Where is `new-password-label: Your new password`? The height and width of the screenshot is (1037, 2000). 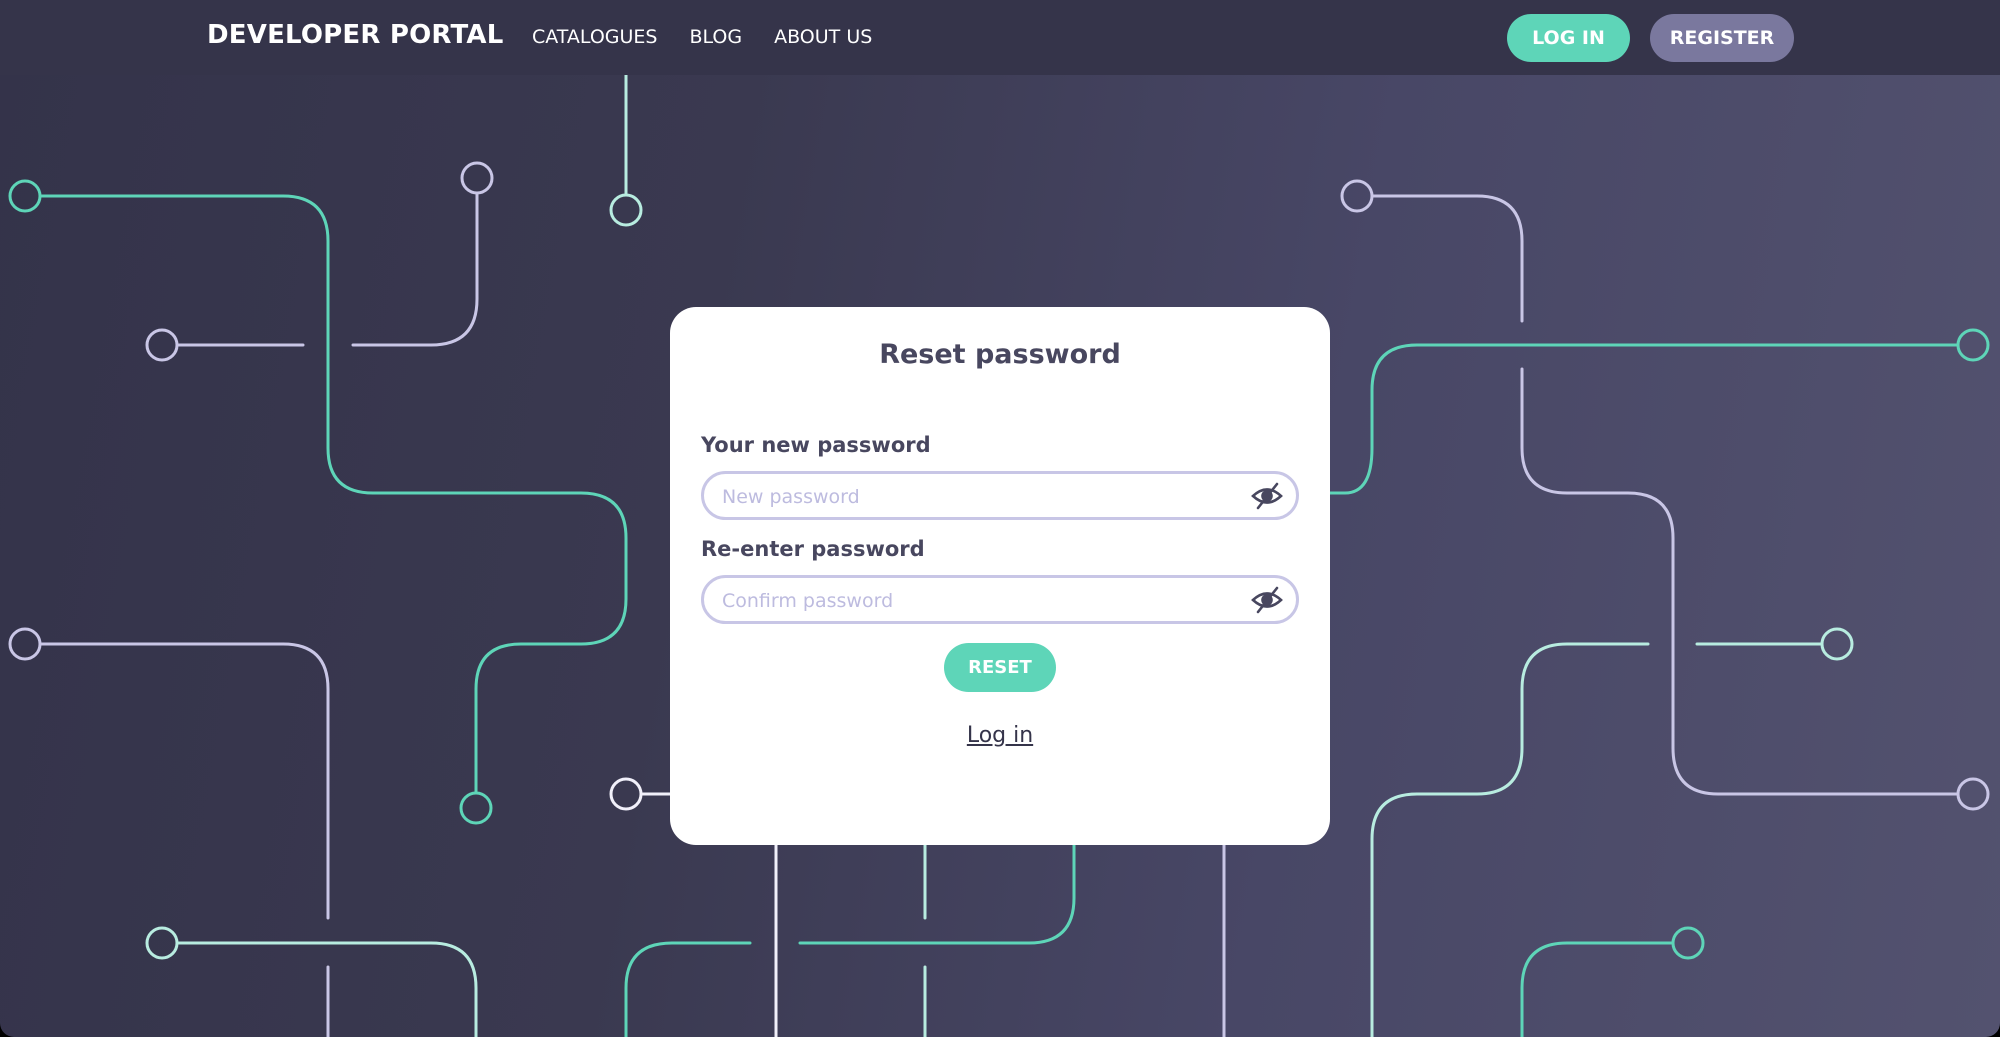 new-password-label: Your new password is located at coordinates (816, 445).